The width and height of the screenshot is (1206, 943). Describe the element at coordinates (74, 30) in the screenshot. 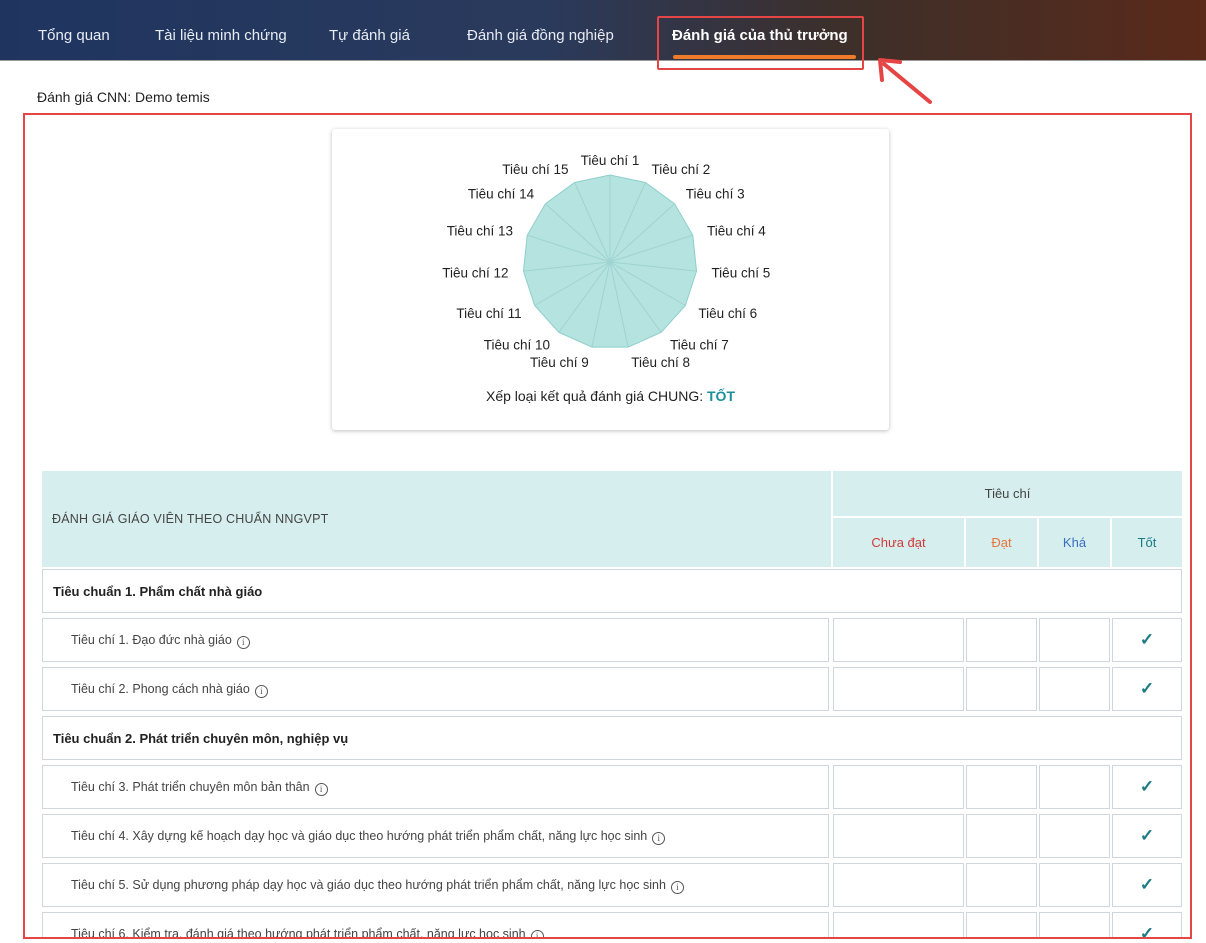

I see `tab-overview: Tổng quan` at that location.